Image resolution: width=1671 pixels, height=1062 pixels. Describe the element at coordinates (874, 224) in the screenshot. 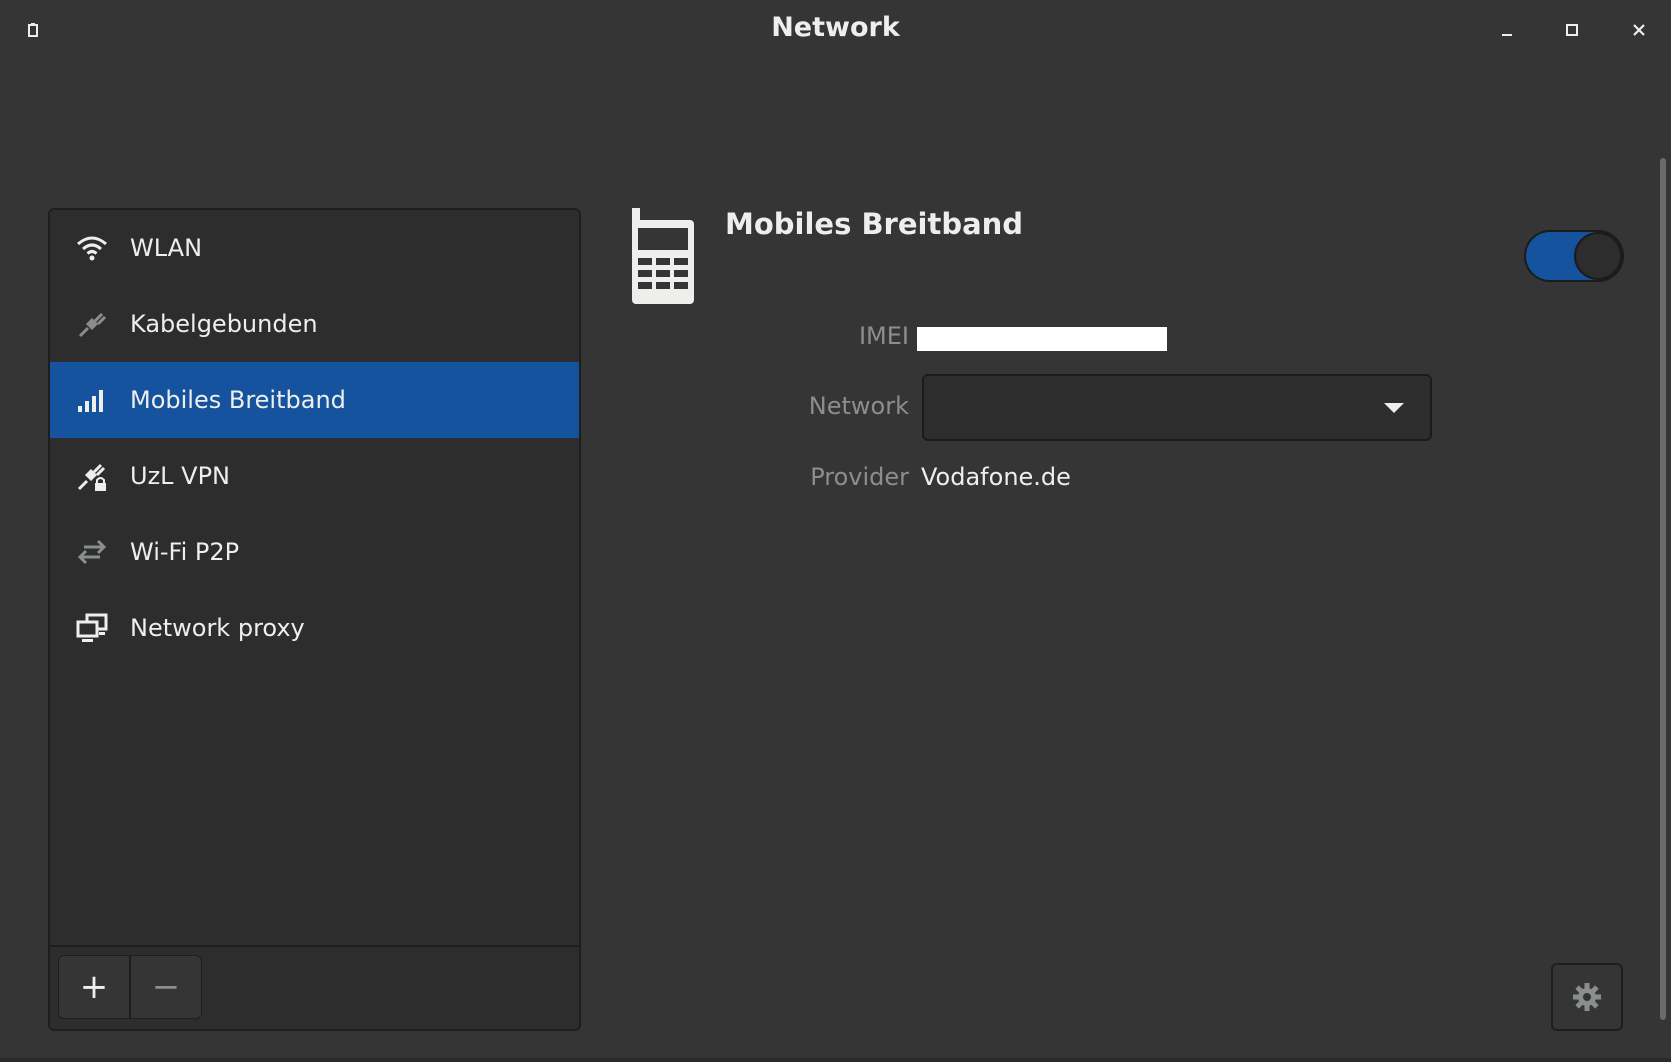

I see `device-title: Mobiles Breitband` at that location.